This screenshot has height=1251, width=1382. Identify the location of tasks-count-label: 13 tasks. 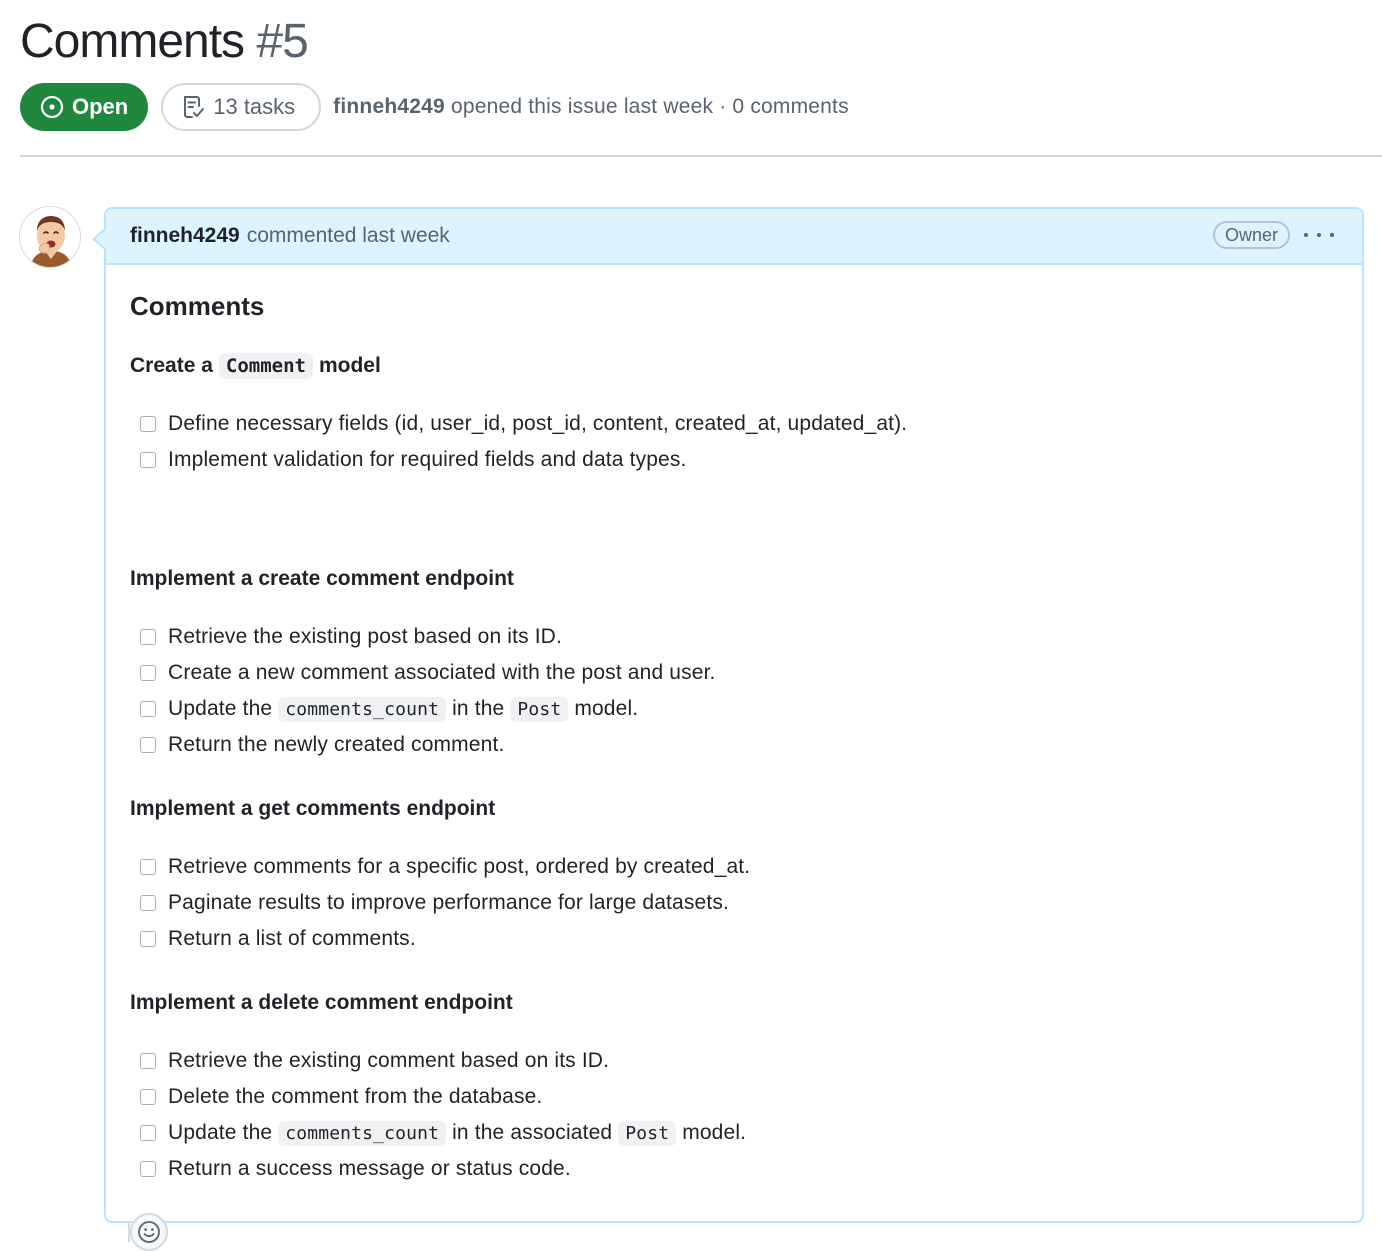
(254, 106).